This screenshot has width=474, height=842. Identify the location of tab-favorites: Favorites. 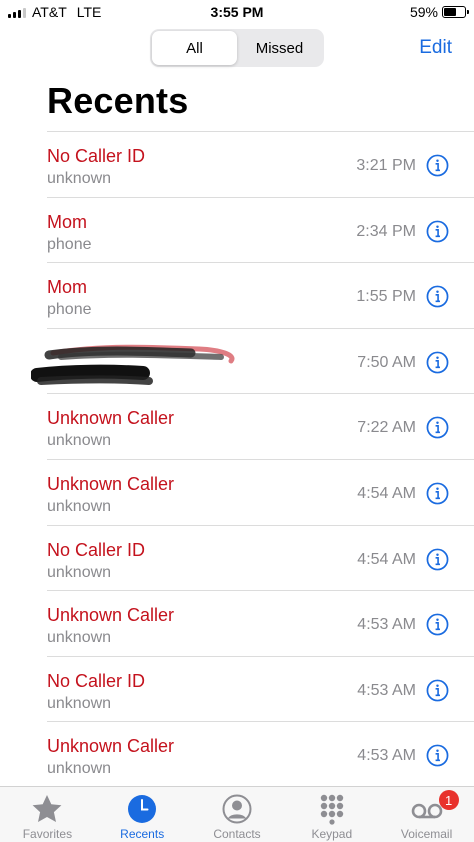
(47, 814).